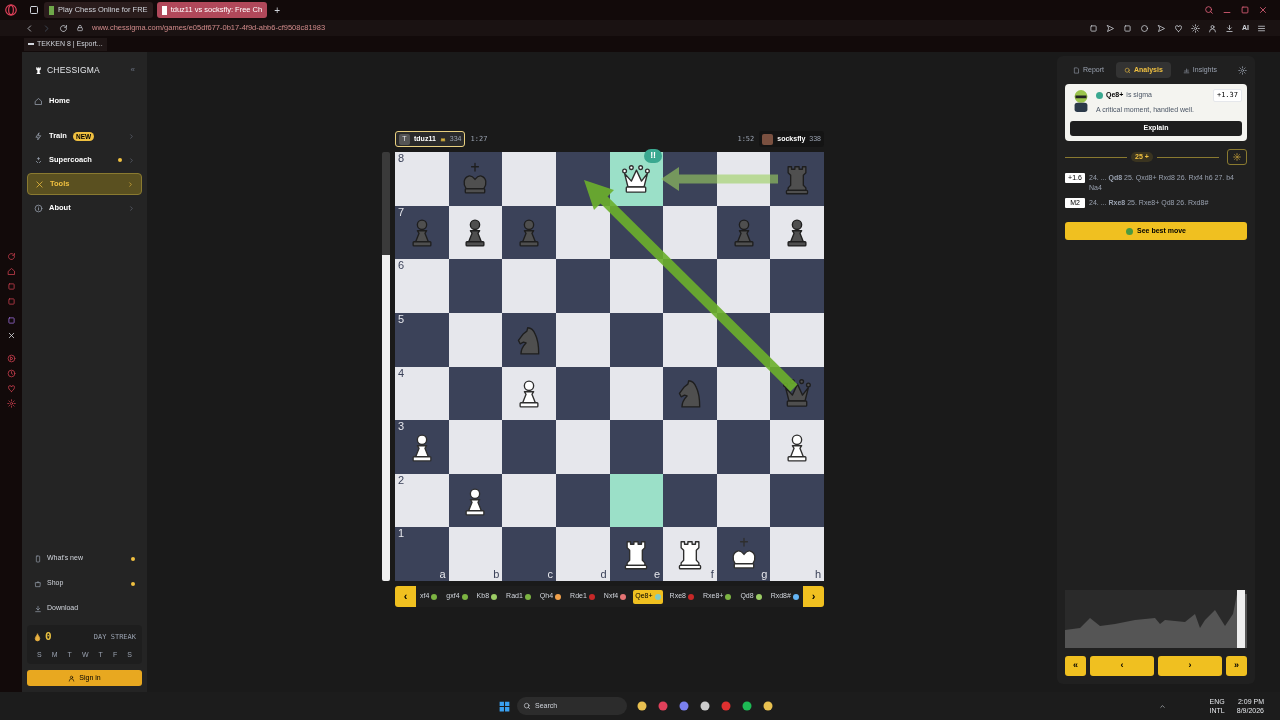 The height and width of the screenshot is (720, 1280). What do you see at coordinates (63, 28) in the screenshot?
I see `reload-icon` at bounding box center [63, 28].